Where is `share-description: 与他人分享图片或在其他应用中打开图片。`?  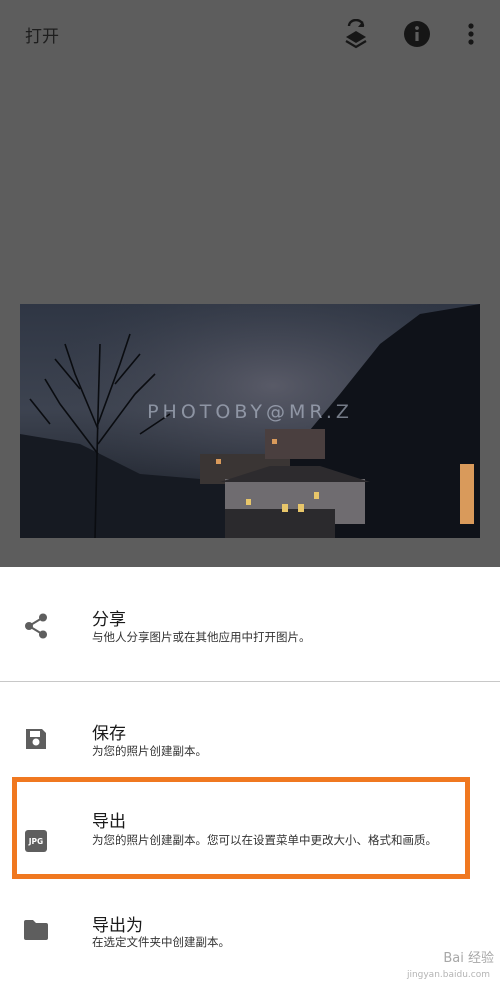 share-description: 与他人分享图片或在其他应用中打开图片。 is located at coordinates (201, 637).